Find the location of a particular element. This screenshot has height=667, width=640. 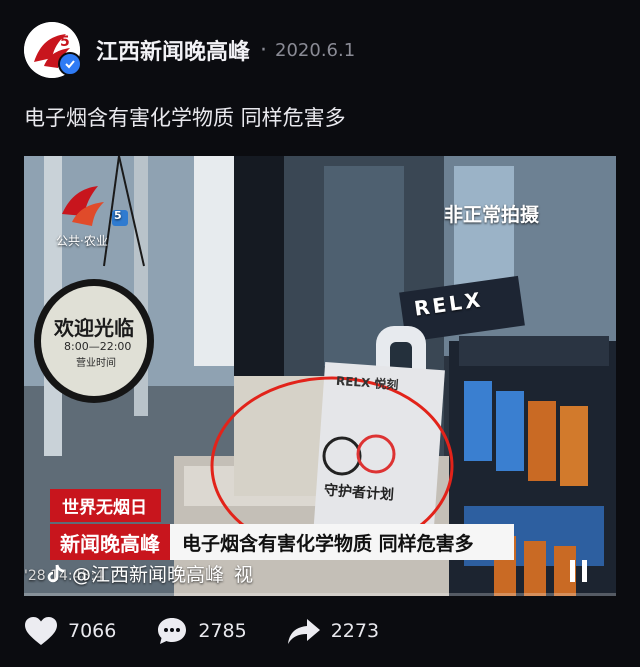

svg-text: 5 is located at coordinates (65, 42).